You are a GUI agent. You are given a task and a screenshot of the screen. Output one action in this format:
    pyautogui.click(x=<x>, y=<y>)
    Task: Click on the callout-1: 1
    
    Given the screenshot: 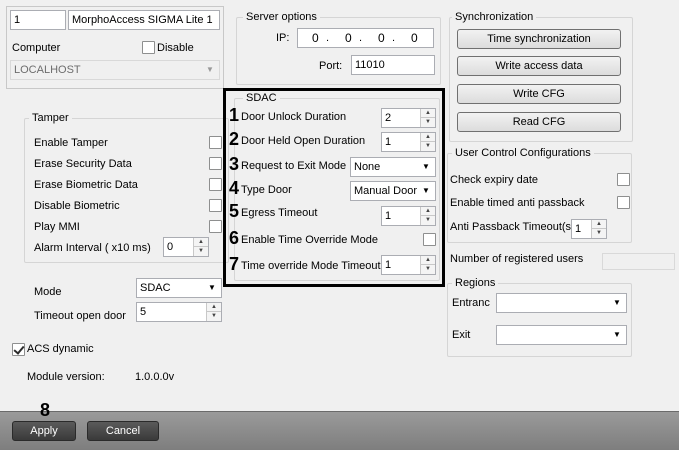 What is the action you would take?
    pyautogui.click(x=234, y=115)
    